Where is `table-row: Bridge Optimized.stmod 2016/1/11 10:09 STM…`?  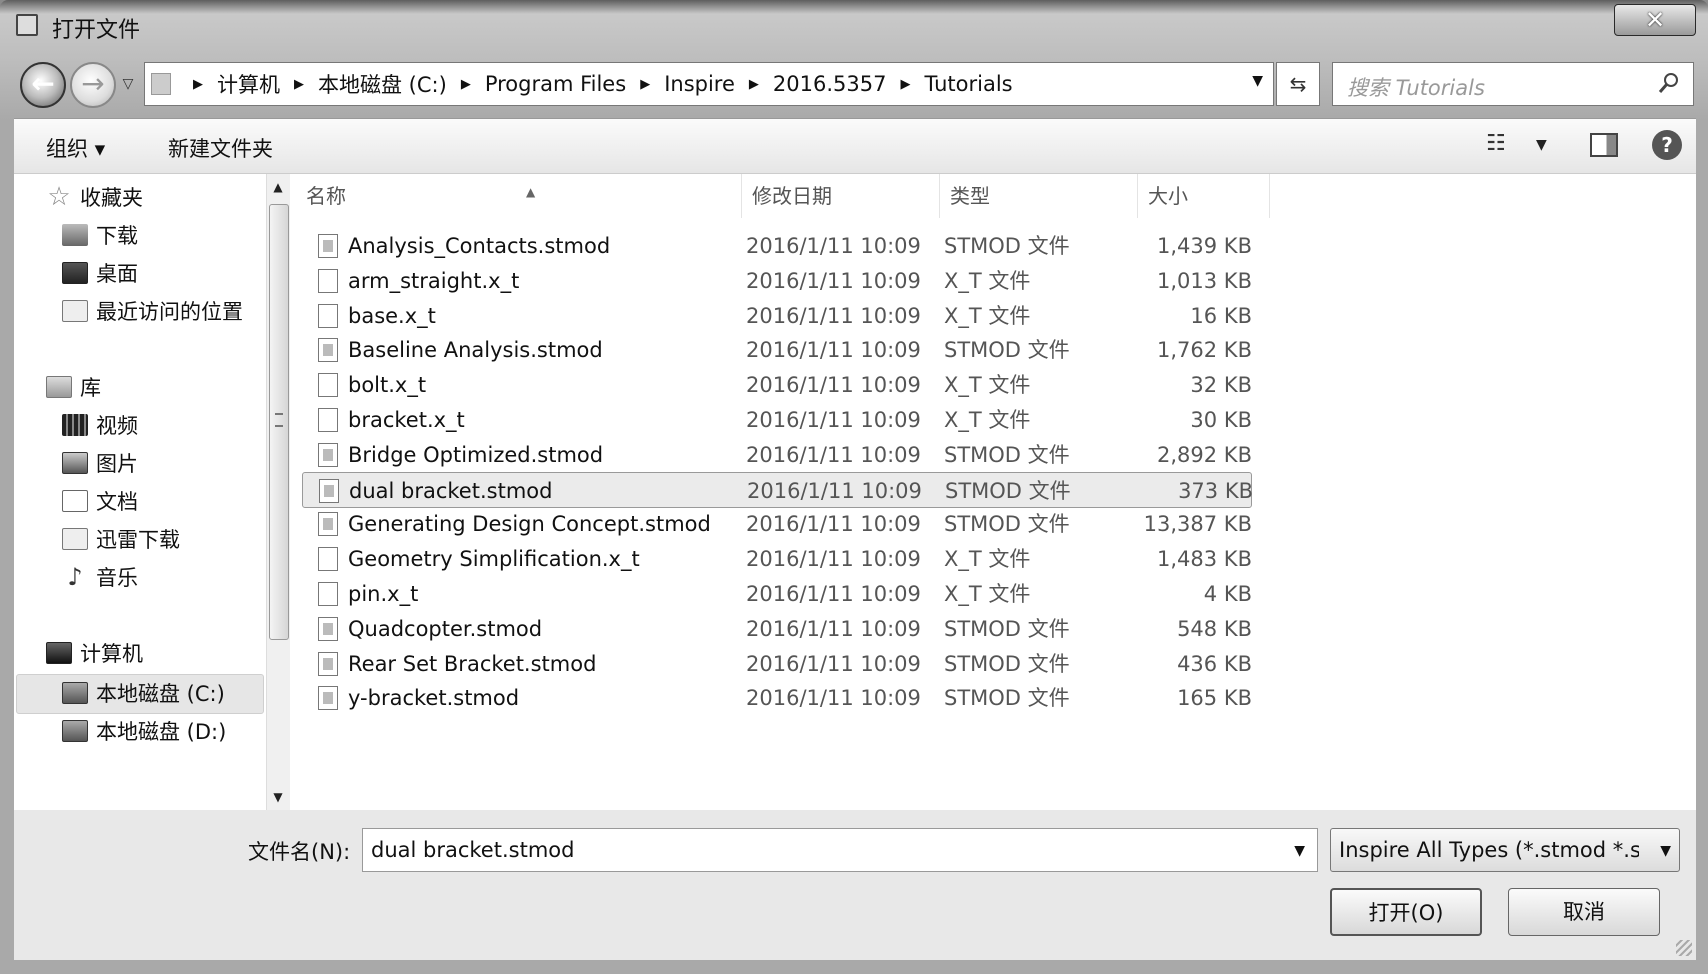 table-row: Bridge Optimized.stmod 2016/1/11 10:09 STM… is located at coordinates (777, 455).